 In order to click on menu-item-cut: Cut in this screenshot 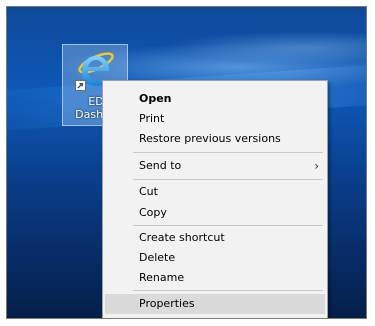, I will do `click(215, 192)`.